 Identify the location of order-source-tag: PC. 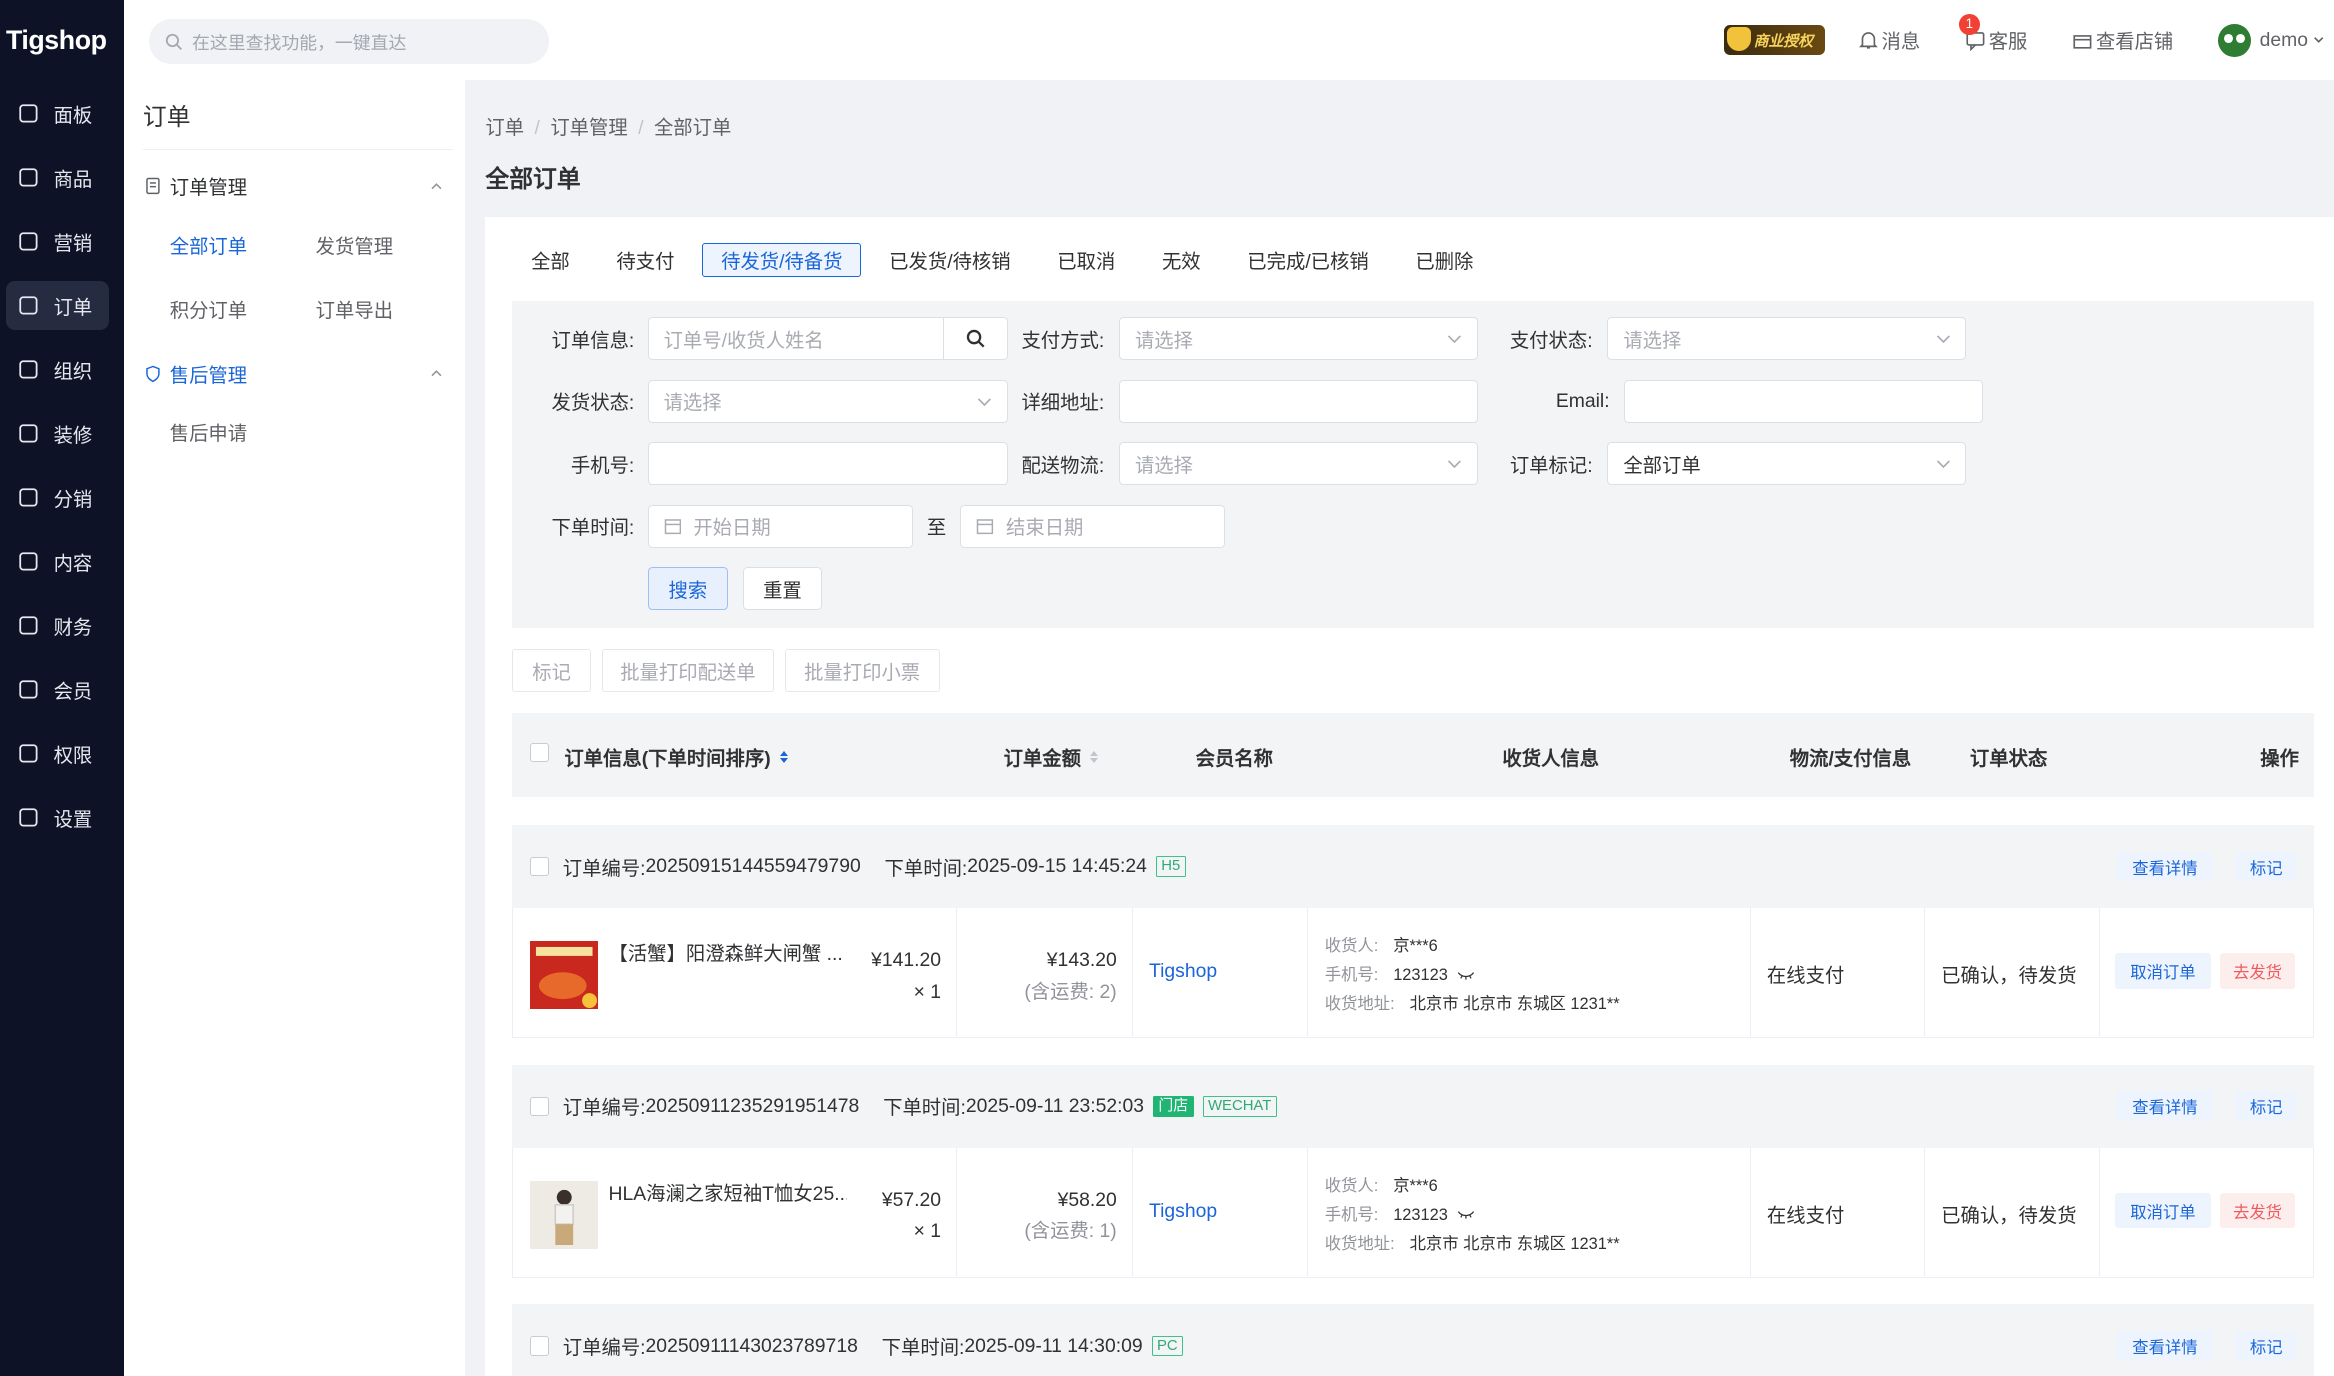
(1167, 1346).